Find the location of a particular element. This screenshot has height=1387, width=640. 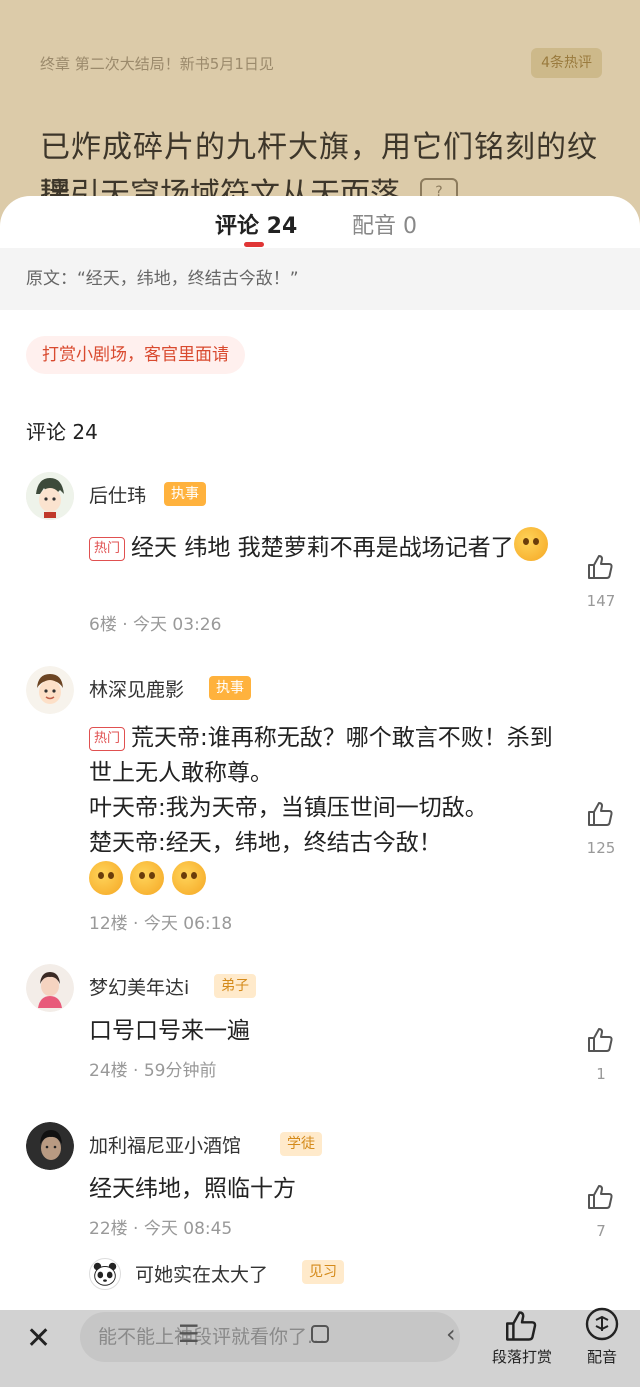

like-button: 1 is located at coordinates (601, 1055).